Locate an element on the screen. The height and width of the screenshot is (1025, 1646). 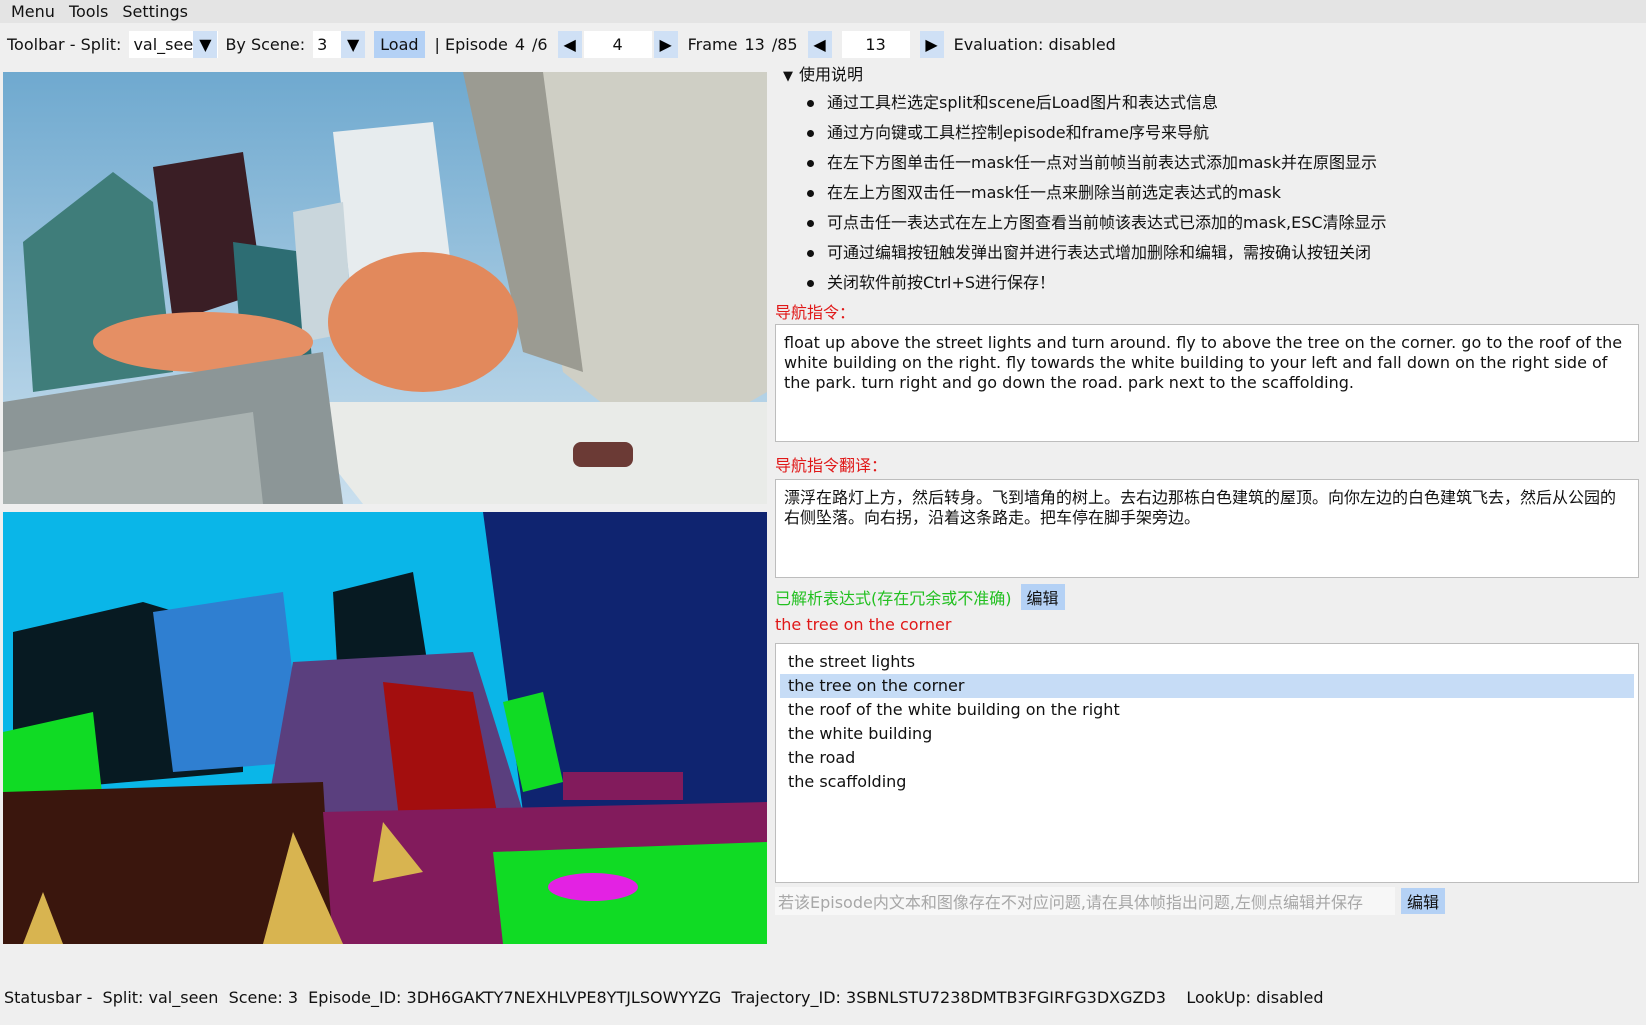
scene-value: 3 is located at coordinates (322, 44).